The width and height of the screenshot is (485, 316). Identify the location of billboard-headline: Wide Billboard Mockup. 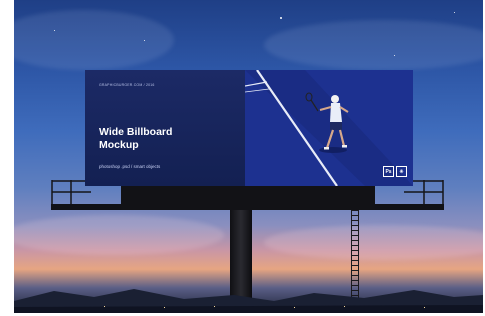
(169, 139).